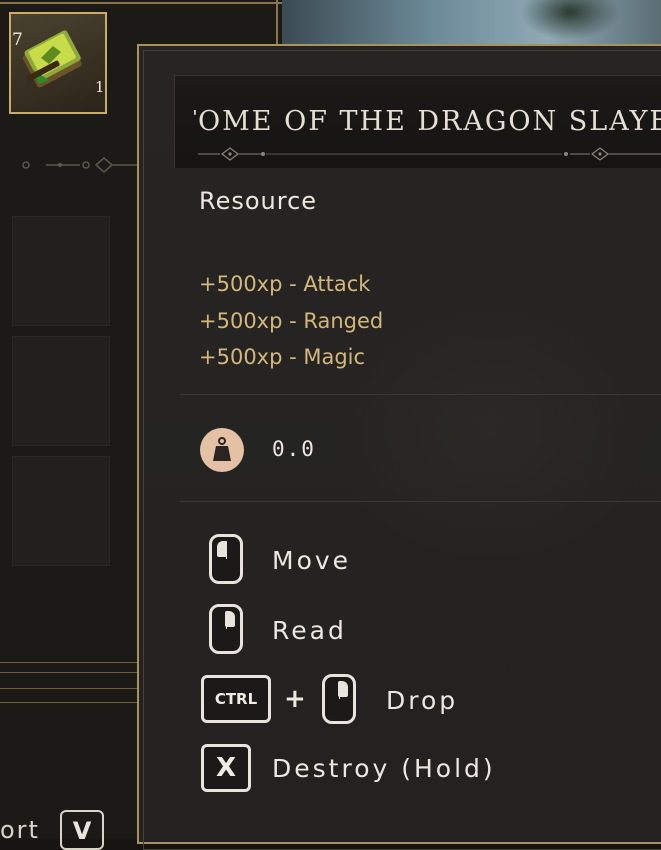  What do you see at coordinates (258, 201) in the screenshot?
I see `item-category: Resource` at bounding box center [258, 201].